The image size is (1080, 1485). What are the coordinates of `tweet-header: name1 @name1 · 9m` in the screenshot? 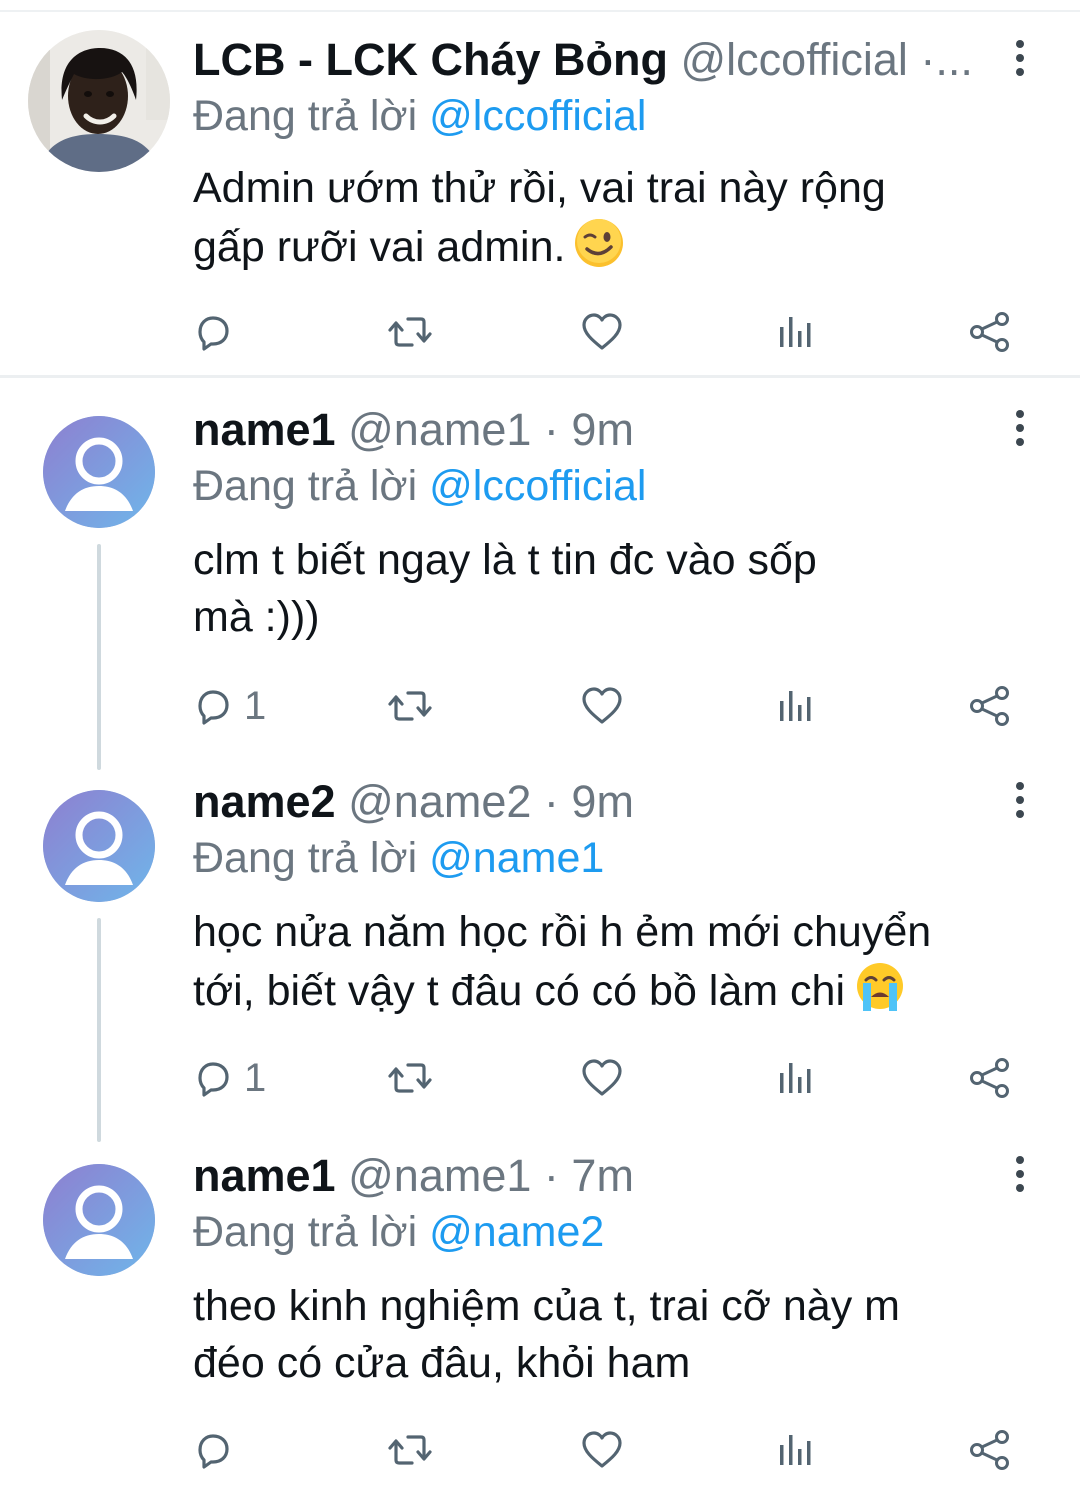 It's located at (591, 430).